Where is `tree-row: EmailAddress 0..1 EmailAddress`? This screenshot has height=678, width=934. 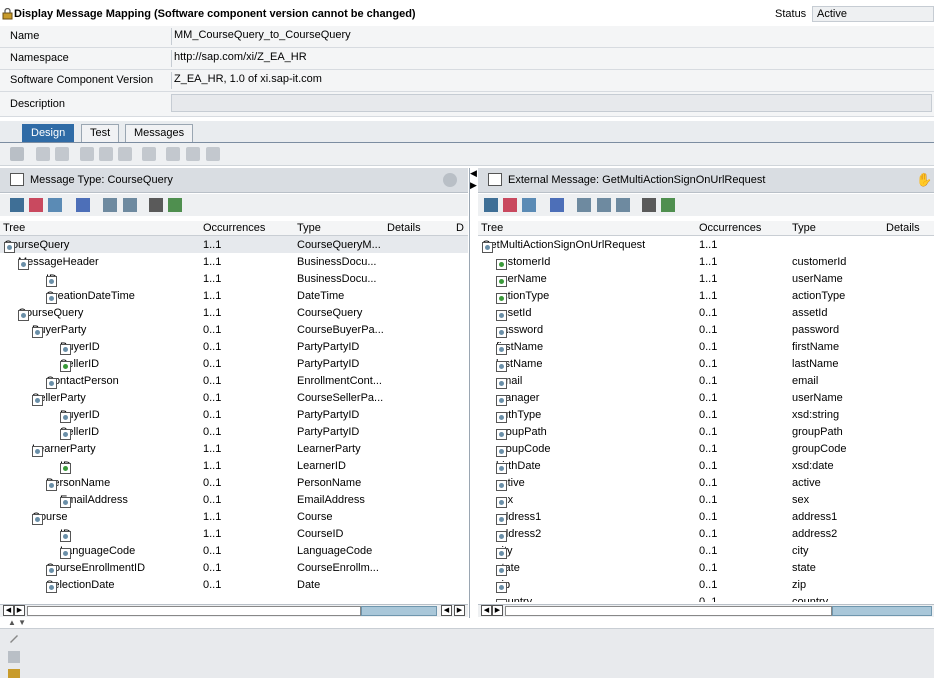
tree-row: EmailAddress 0..1 EmailAddress is located at coordinates (234, 499).